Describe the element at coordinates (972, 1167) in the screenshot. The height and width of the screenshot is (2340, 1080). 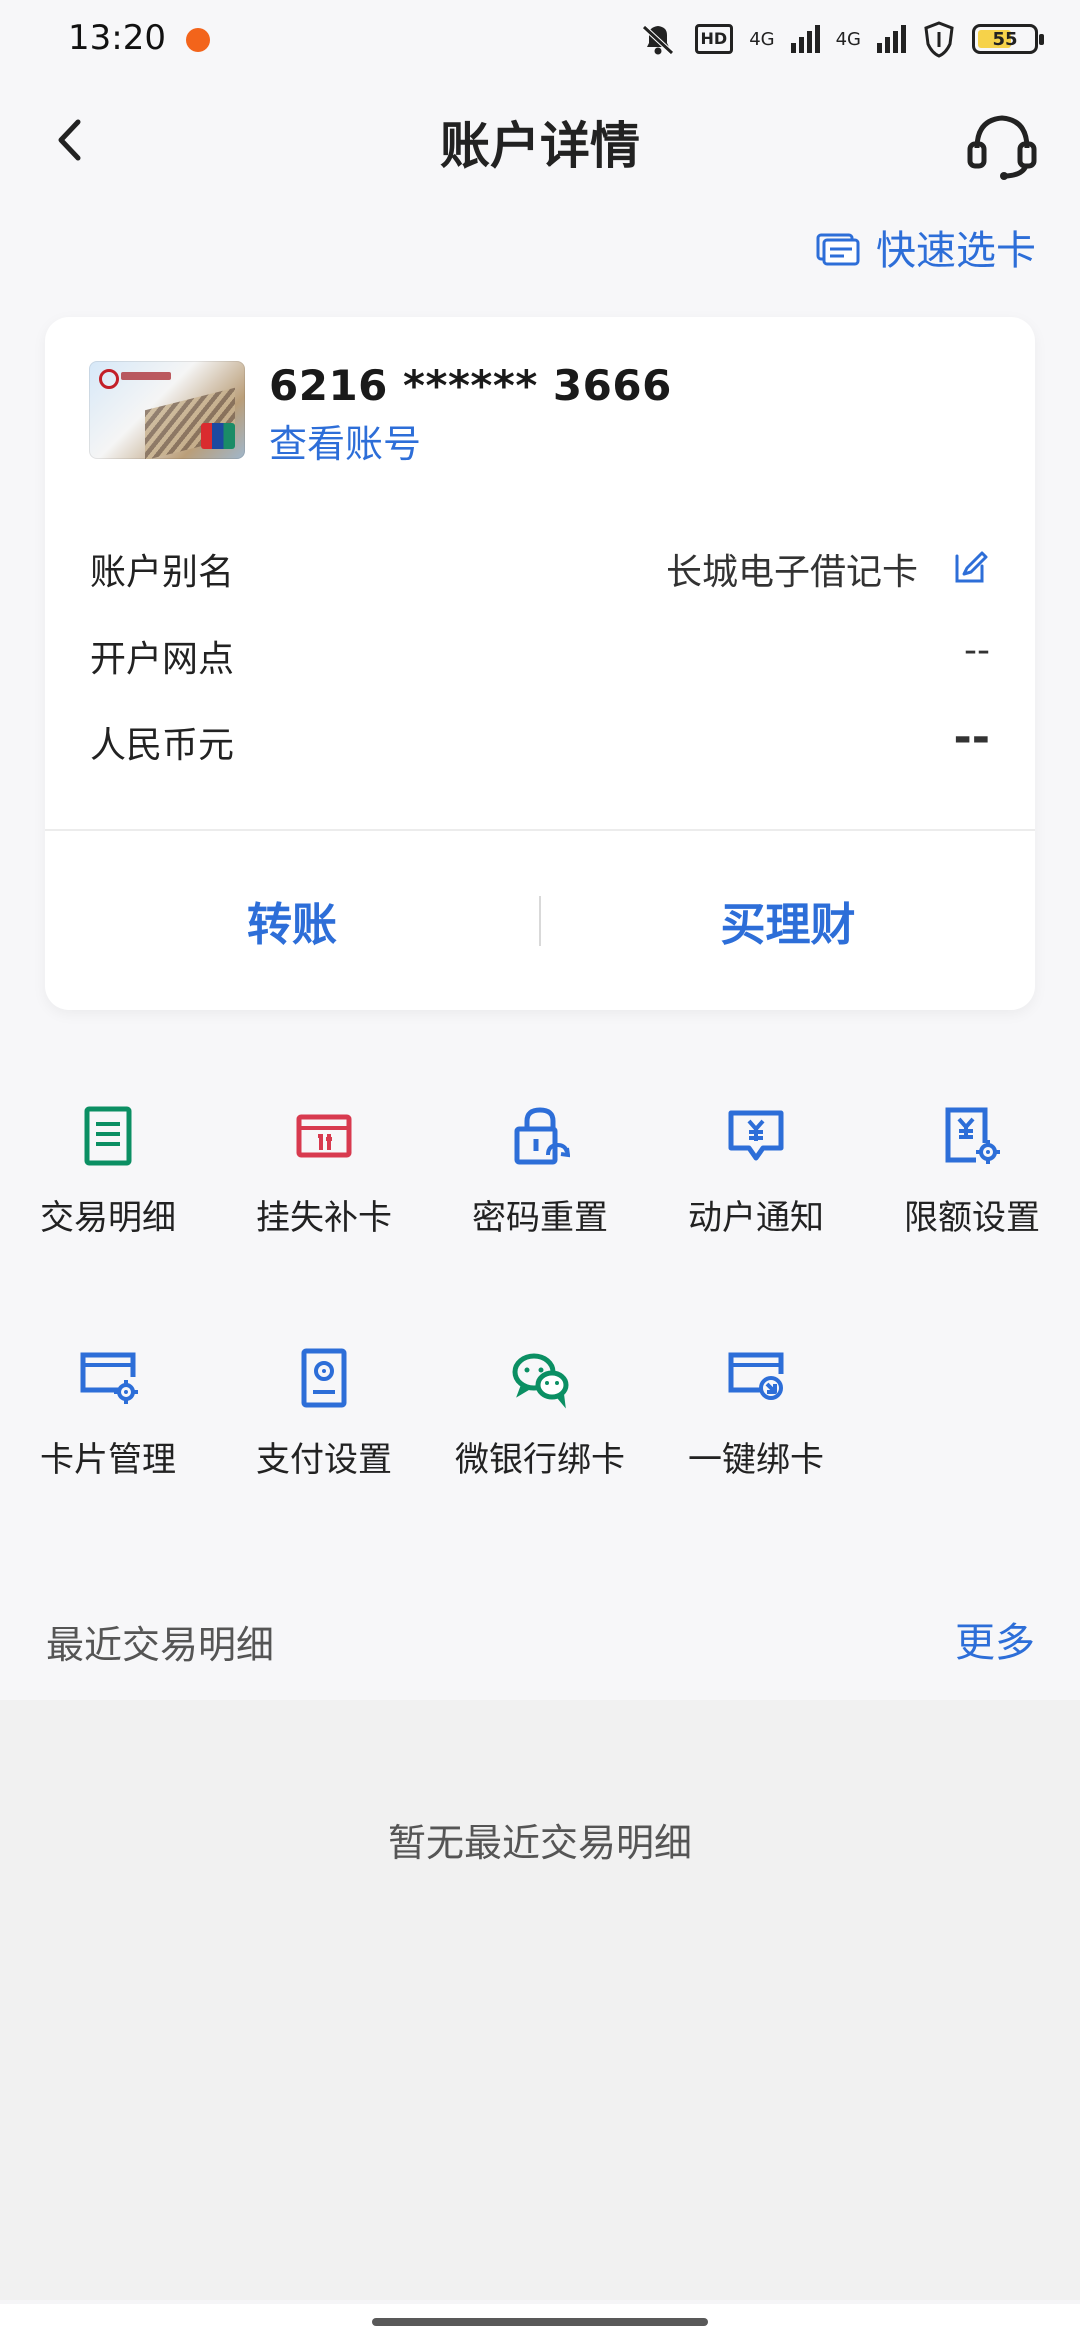
I see `service-limit-settings: 限额设置` at that location.